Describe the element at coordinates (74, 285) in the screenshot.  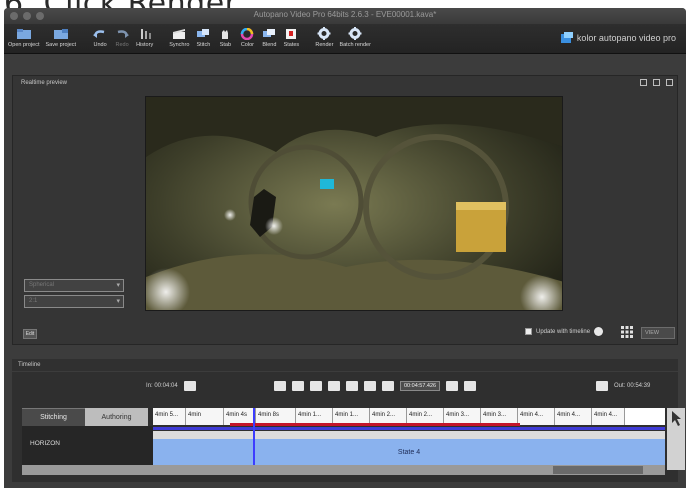
I see `projection-select: Spherical` at that location.